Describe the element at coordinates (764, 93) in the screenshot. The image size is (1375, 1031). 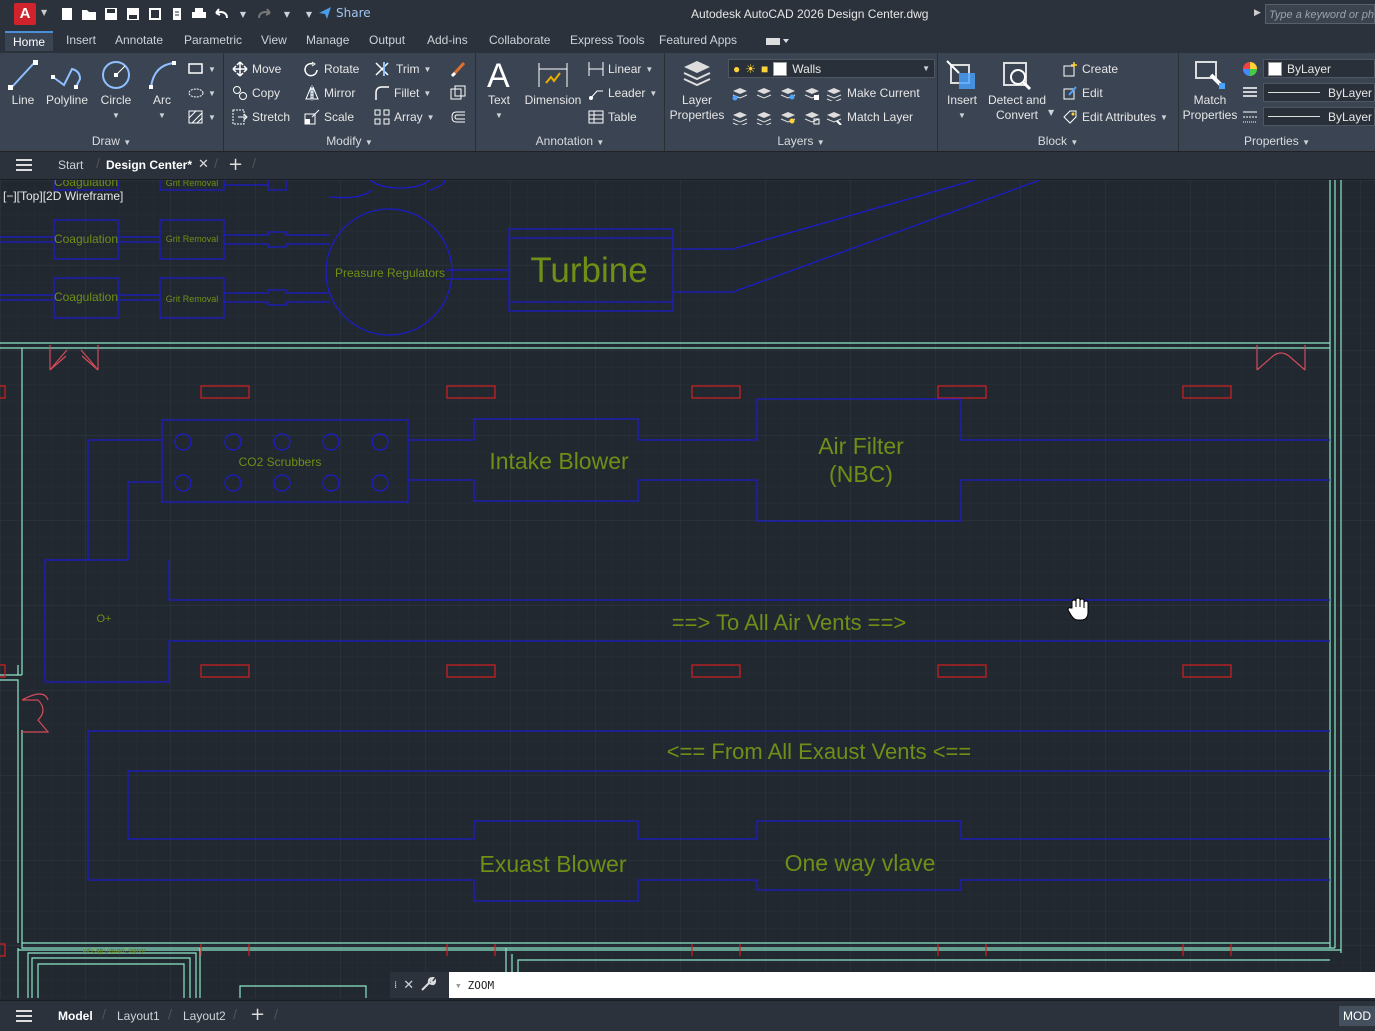
I see `layer-isolate-icon` at that location.